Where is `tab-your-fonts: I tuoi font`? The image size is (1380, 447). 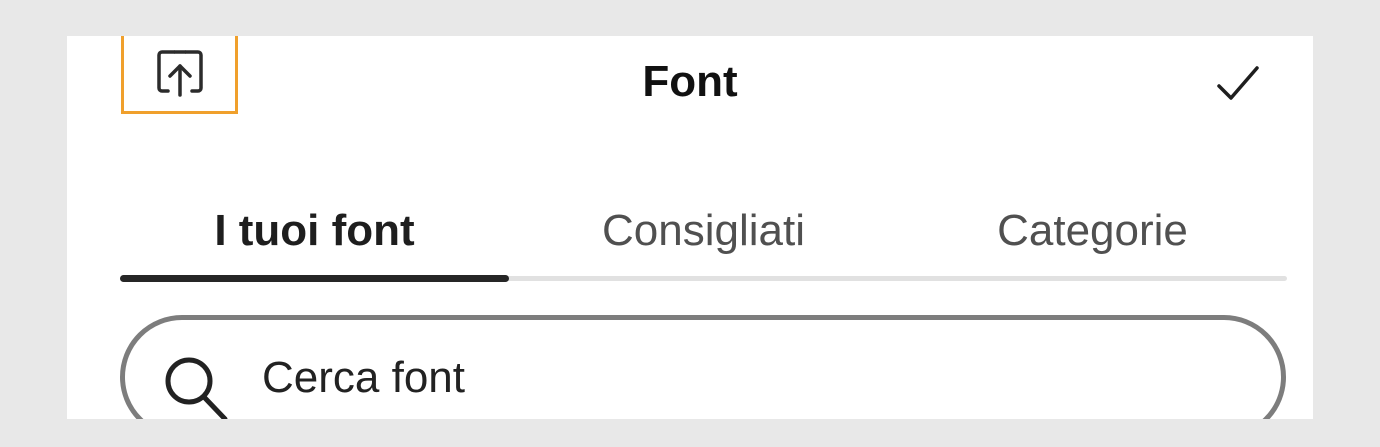
tab-your-fonts: I tuoi font is located at coordinates (314, 231).